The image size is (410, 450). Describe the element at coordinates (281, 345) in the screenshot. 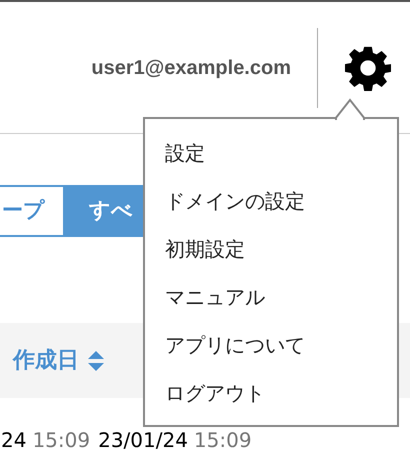

I see `menu-item: アプリについて` at that location.